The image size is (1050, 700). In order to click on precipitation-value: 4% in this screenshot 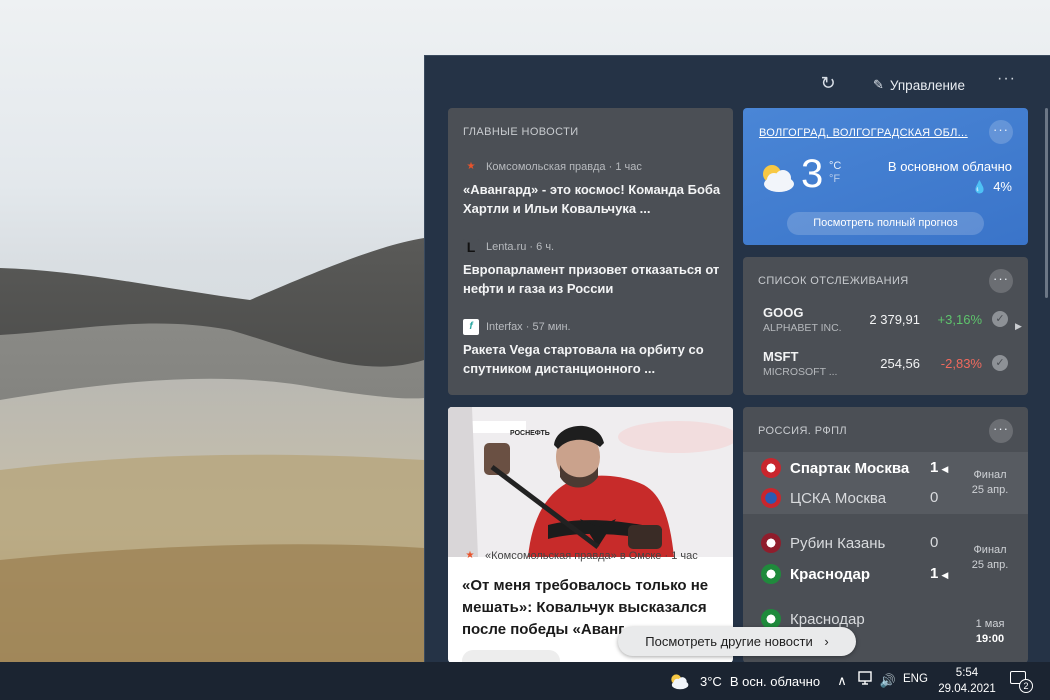, I will do `click(1002, 186)`.